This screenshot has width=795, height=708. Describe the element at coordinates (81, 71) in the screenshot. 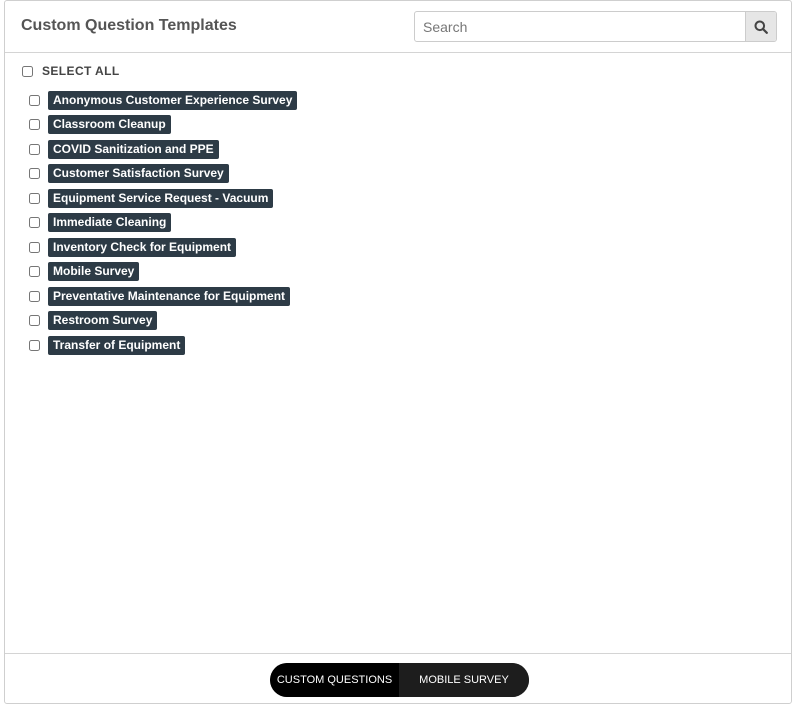

I see `select-all-label: SELECT ALL` at that location.